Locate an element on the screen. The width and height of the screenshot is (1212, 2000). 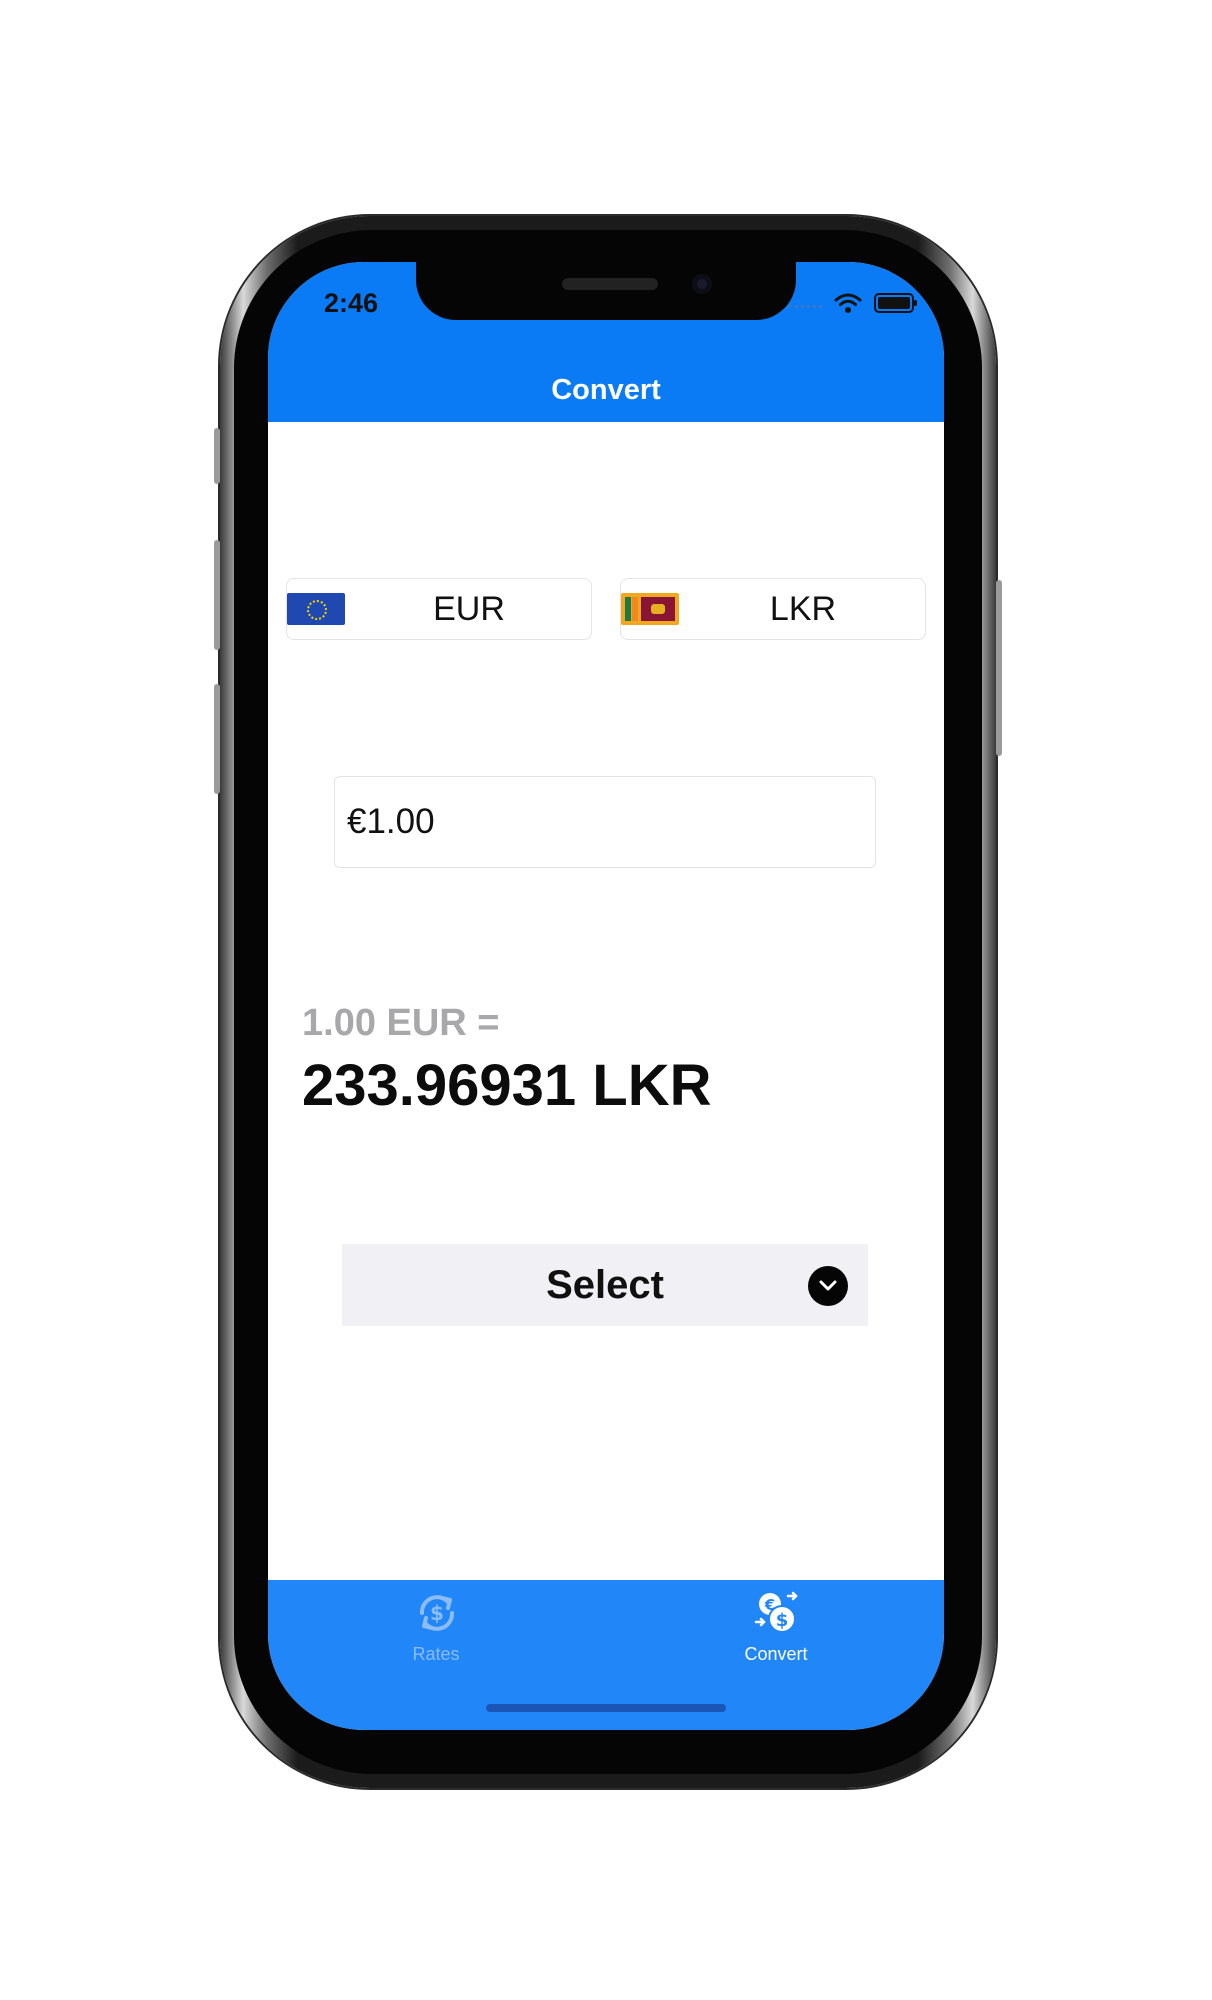
volume-down-button is located at coordinates (217, 739).